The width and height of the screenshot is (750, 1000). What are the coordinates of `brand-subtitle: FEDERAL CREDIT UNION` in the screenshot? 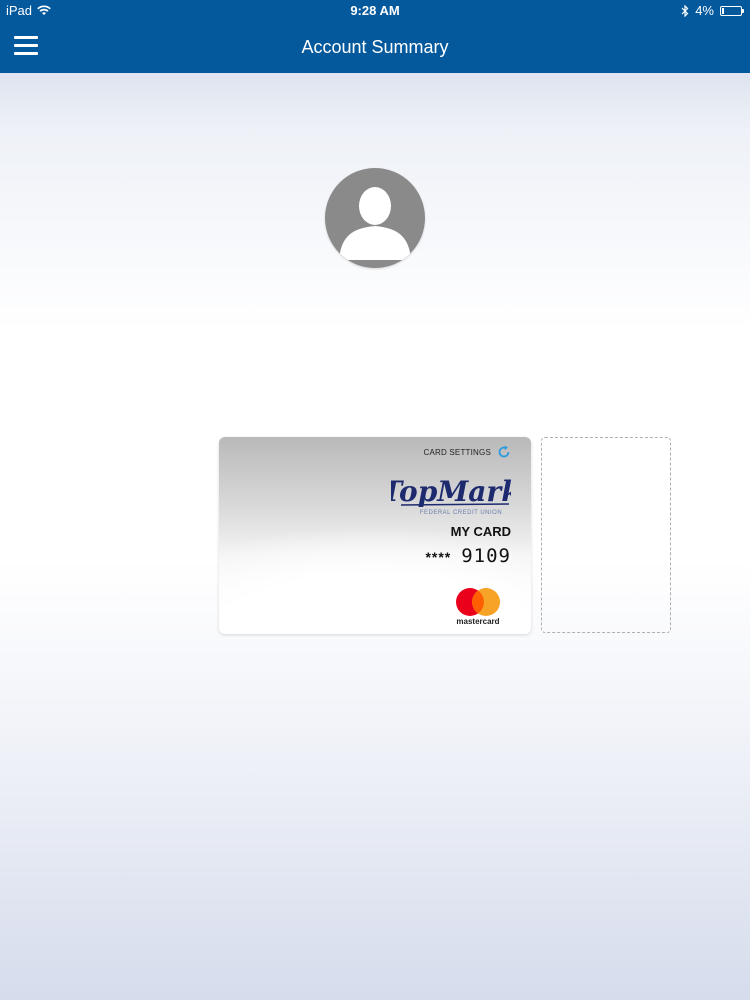 It's located at (461, 513).